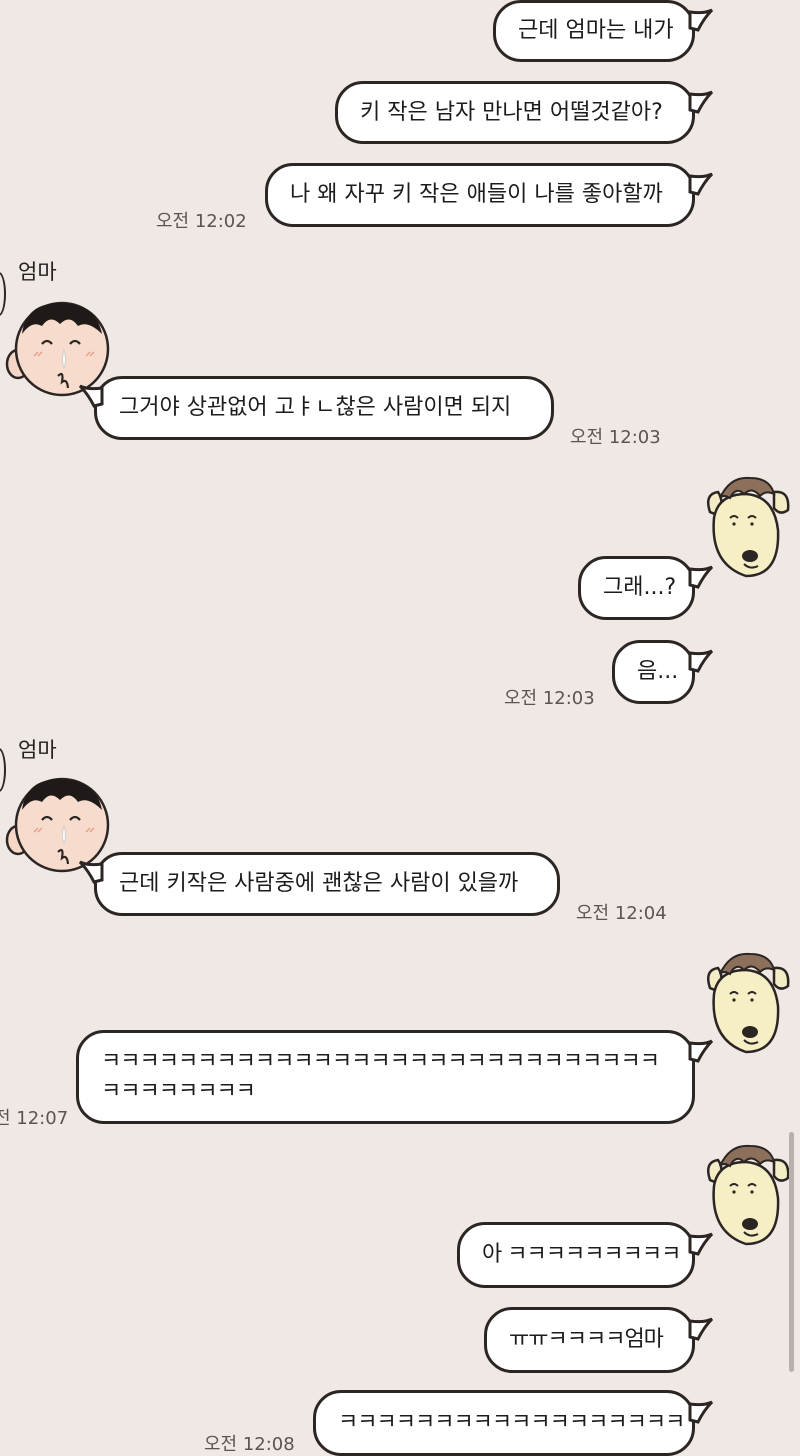  I want to click on message-timestamp: 전 12:07, so click(34, 1118).